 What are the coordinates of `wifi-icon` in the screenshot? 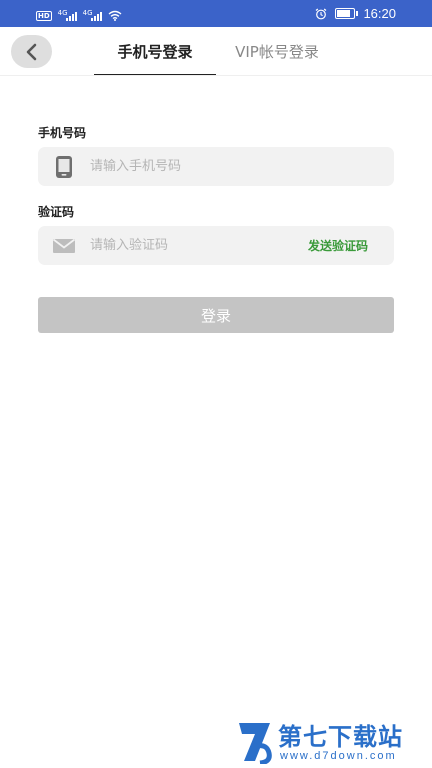 It's located at (115, 15).